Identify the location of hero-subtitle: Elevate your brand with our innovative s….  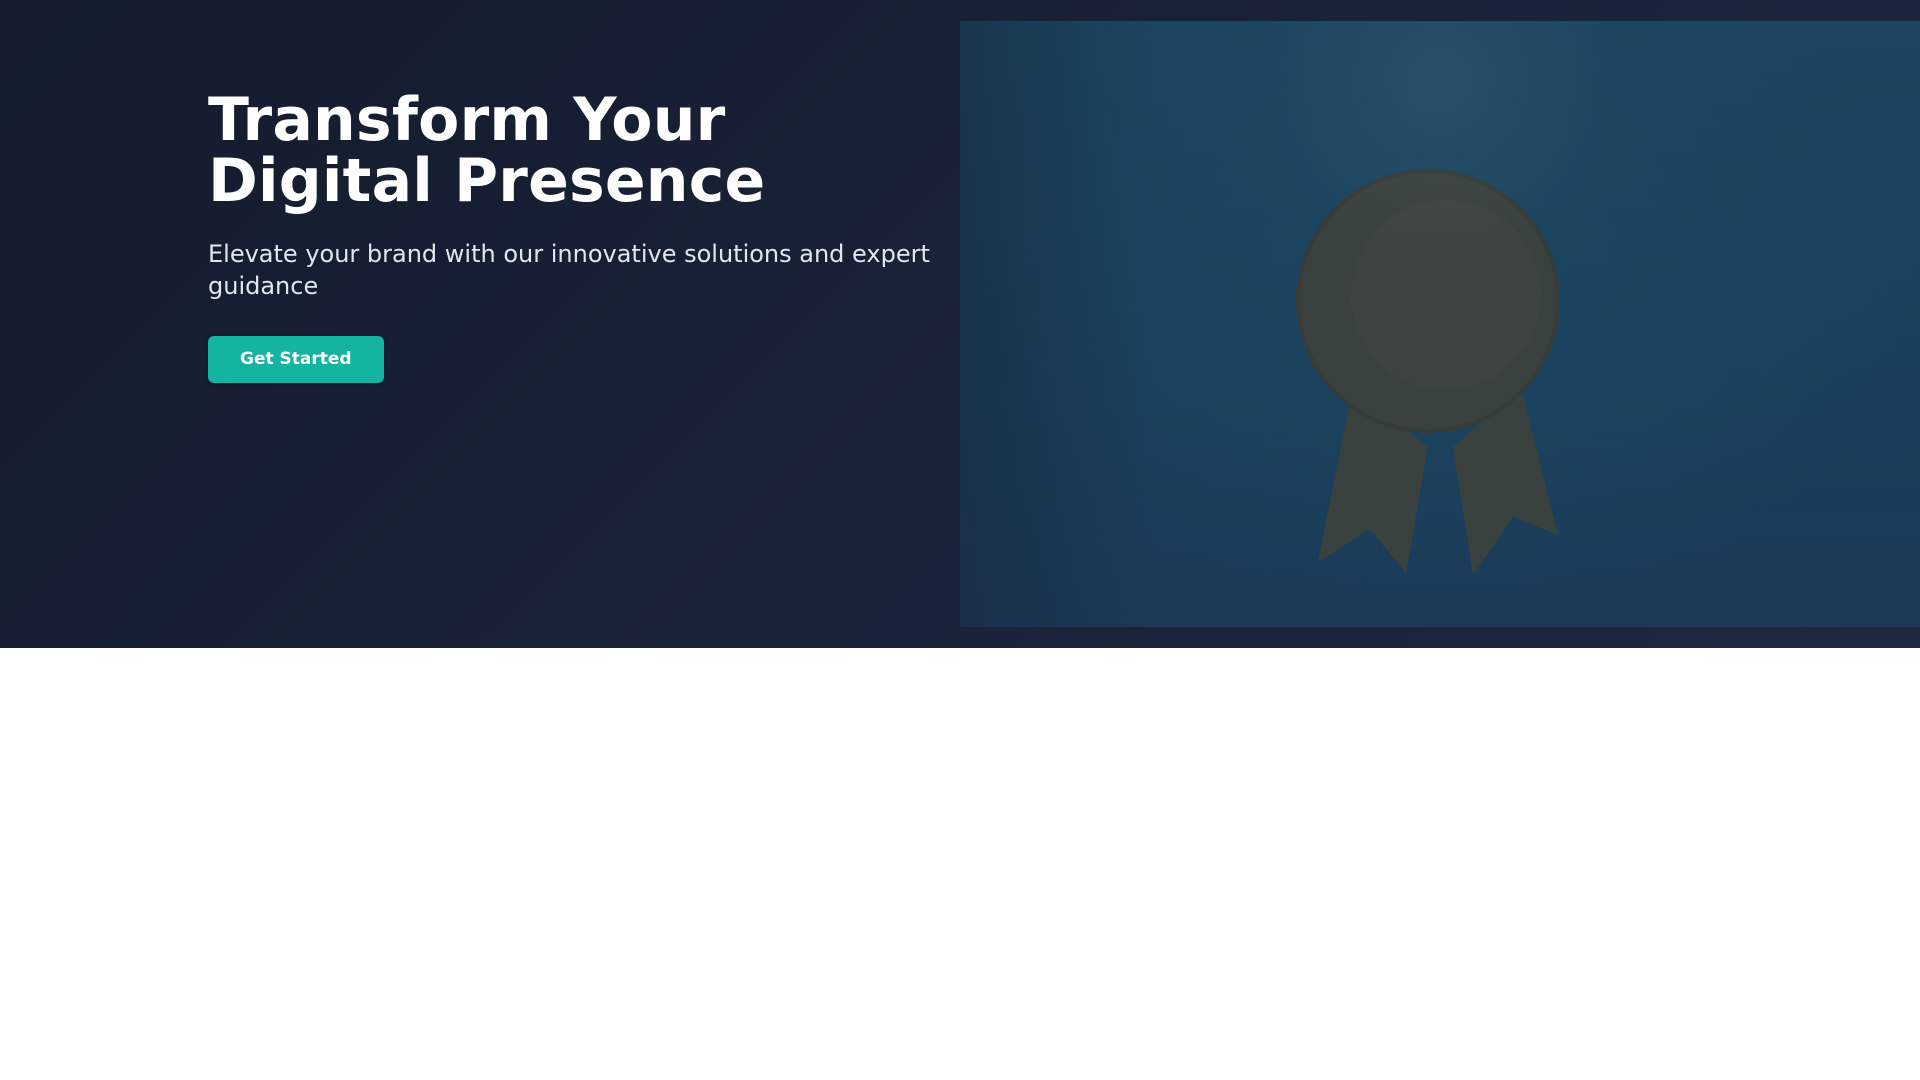
(569, 270).